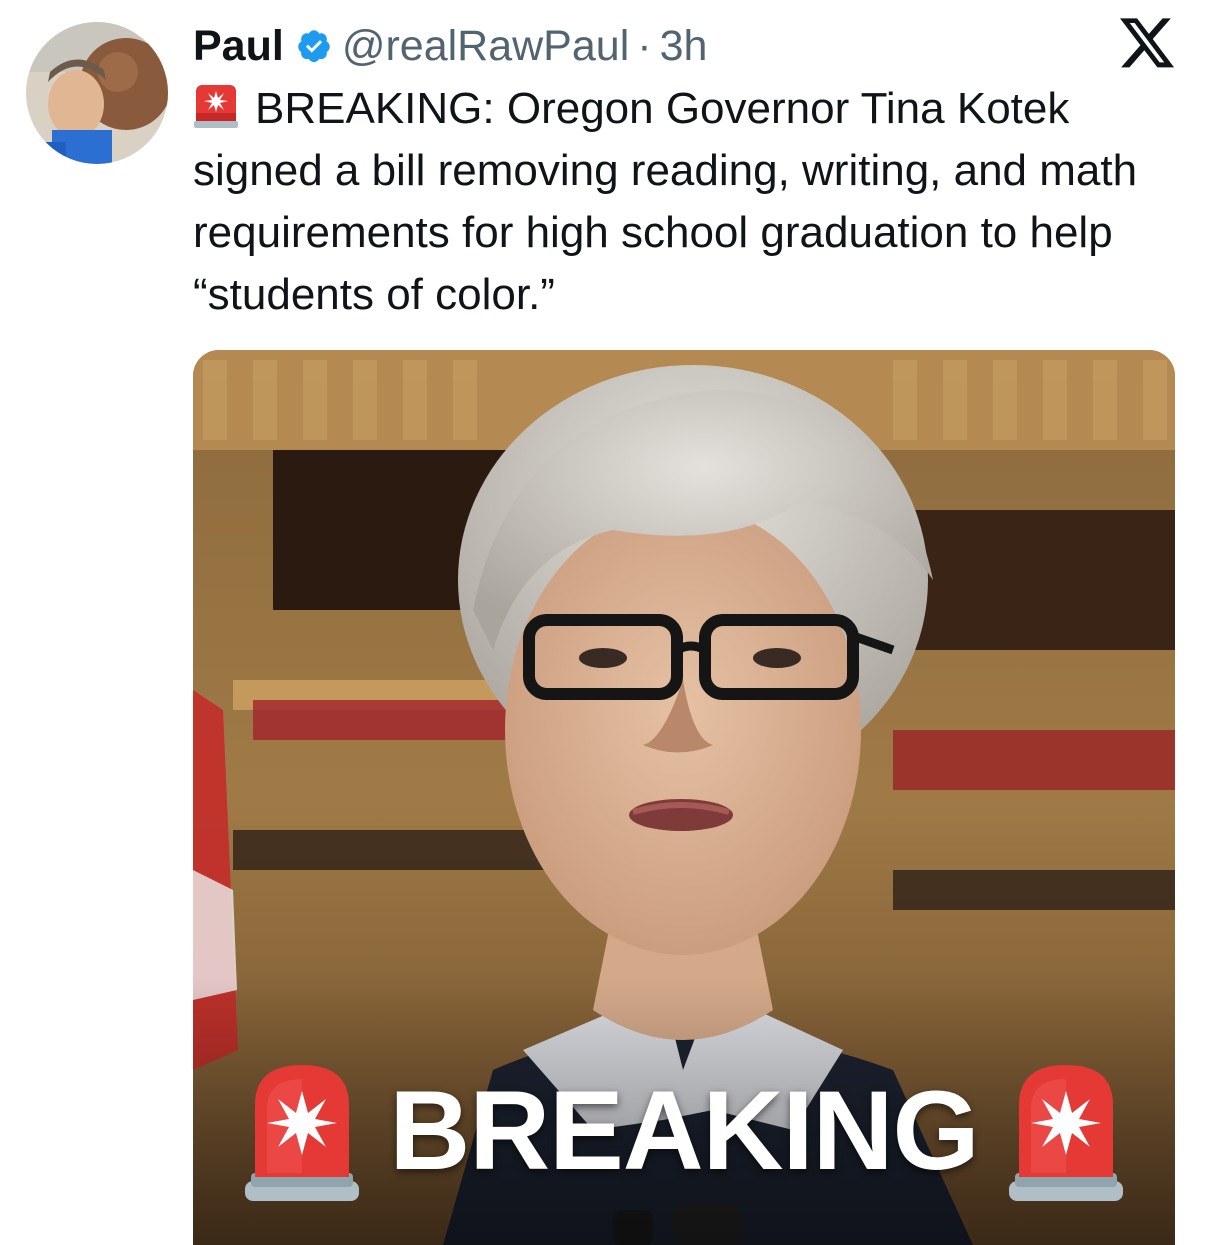 The width and height of the screenshot is (1206, 1245). I want to click on author-display-name: Paul, so click(238, 46).